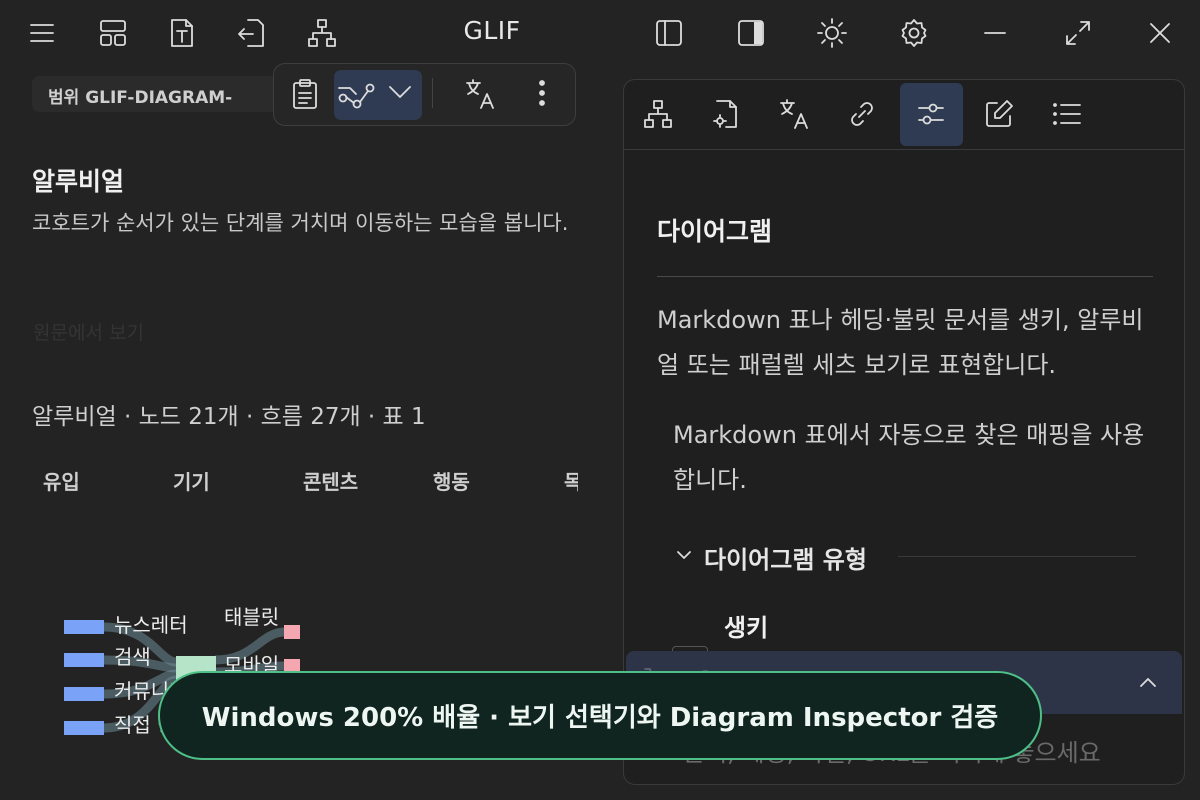 The height and width of the screenshot is (800, 1200). What do you see at coordinates (931, 114) in the screenshot?
I see `sliders-icon` at bounding box center [931, 114].